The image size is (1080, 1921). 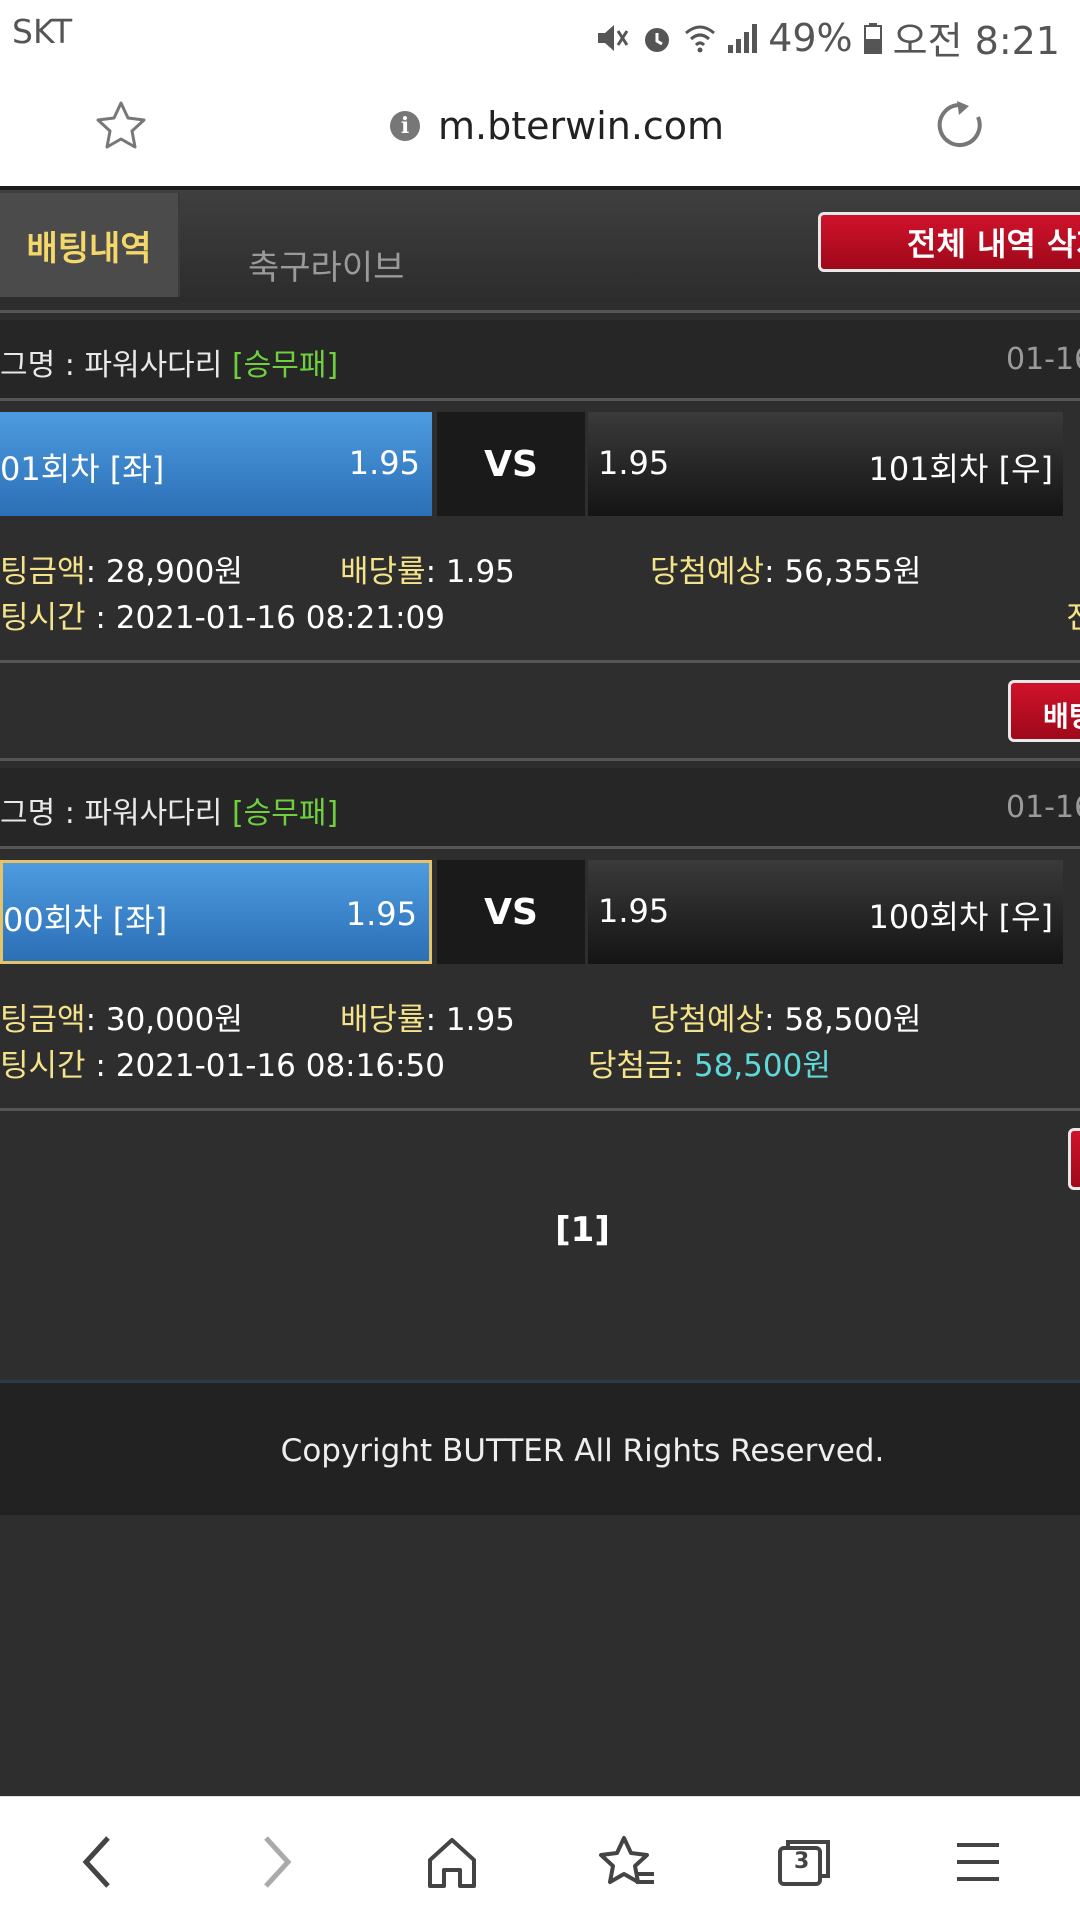 What do you see at coordinates (976, 41) in the screenshot?
I see `clock: 오전 8:21` at bounding box center [976, 41].